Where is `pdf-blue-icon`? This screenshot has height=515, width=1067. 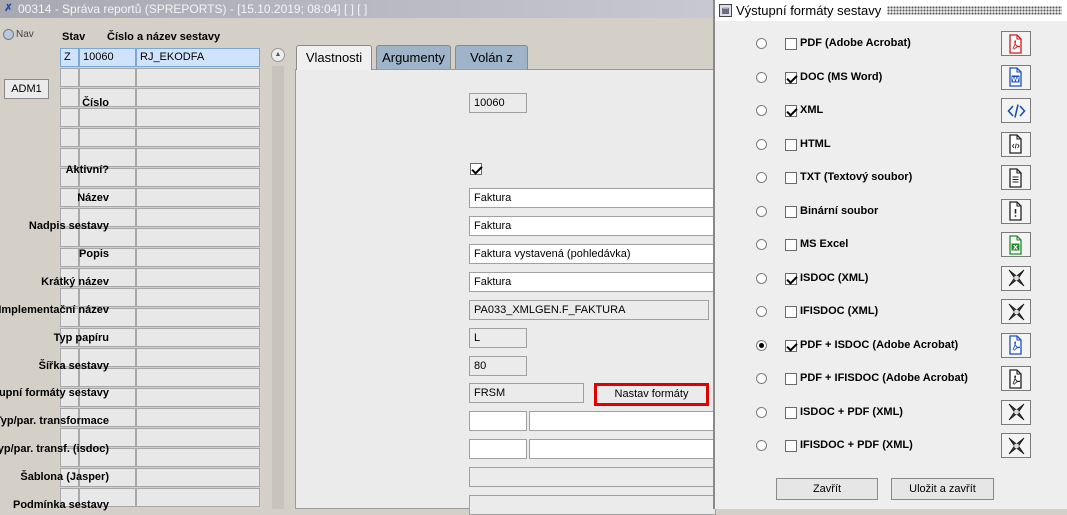
pdf-blue-icon is located at coordinates (1016, 345).